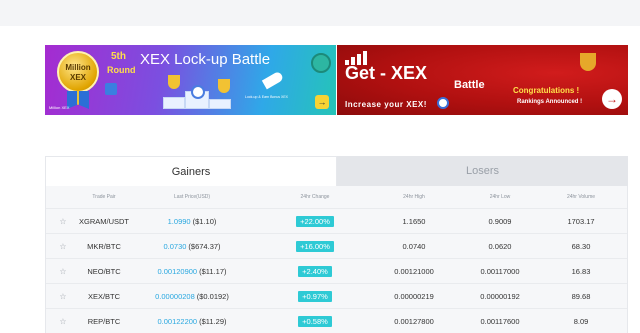 The width and height of the screenshot is (640, 333). I want to click on price-usd: ($11.29), so click(213, 321).